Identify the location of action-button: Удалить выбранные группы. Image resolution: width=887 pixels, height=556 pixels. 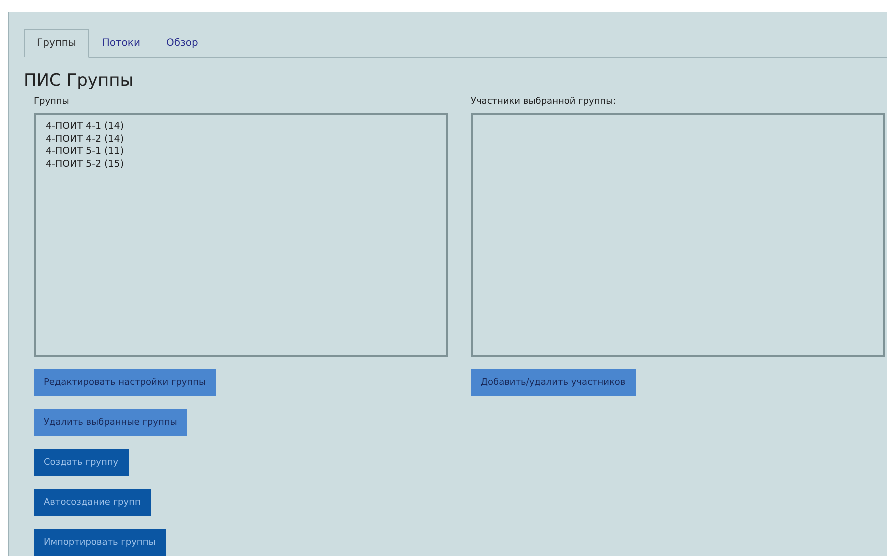
(111, 422).